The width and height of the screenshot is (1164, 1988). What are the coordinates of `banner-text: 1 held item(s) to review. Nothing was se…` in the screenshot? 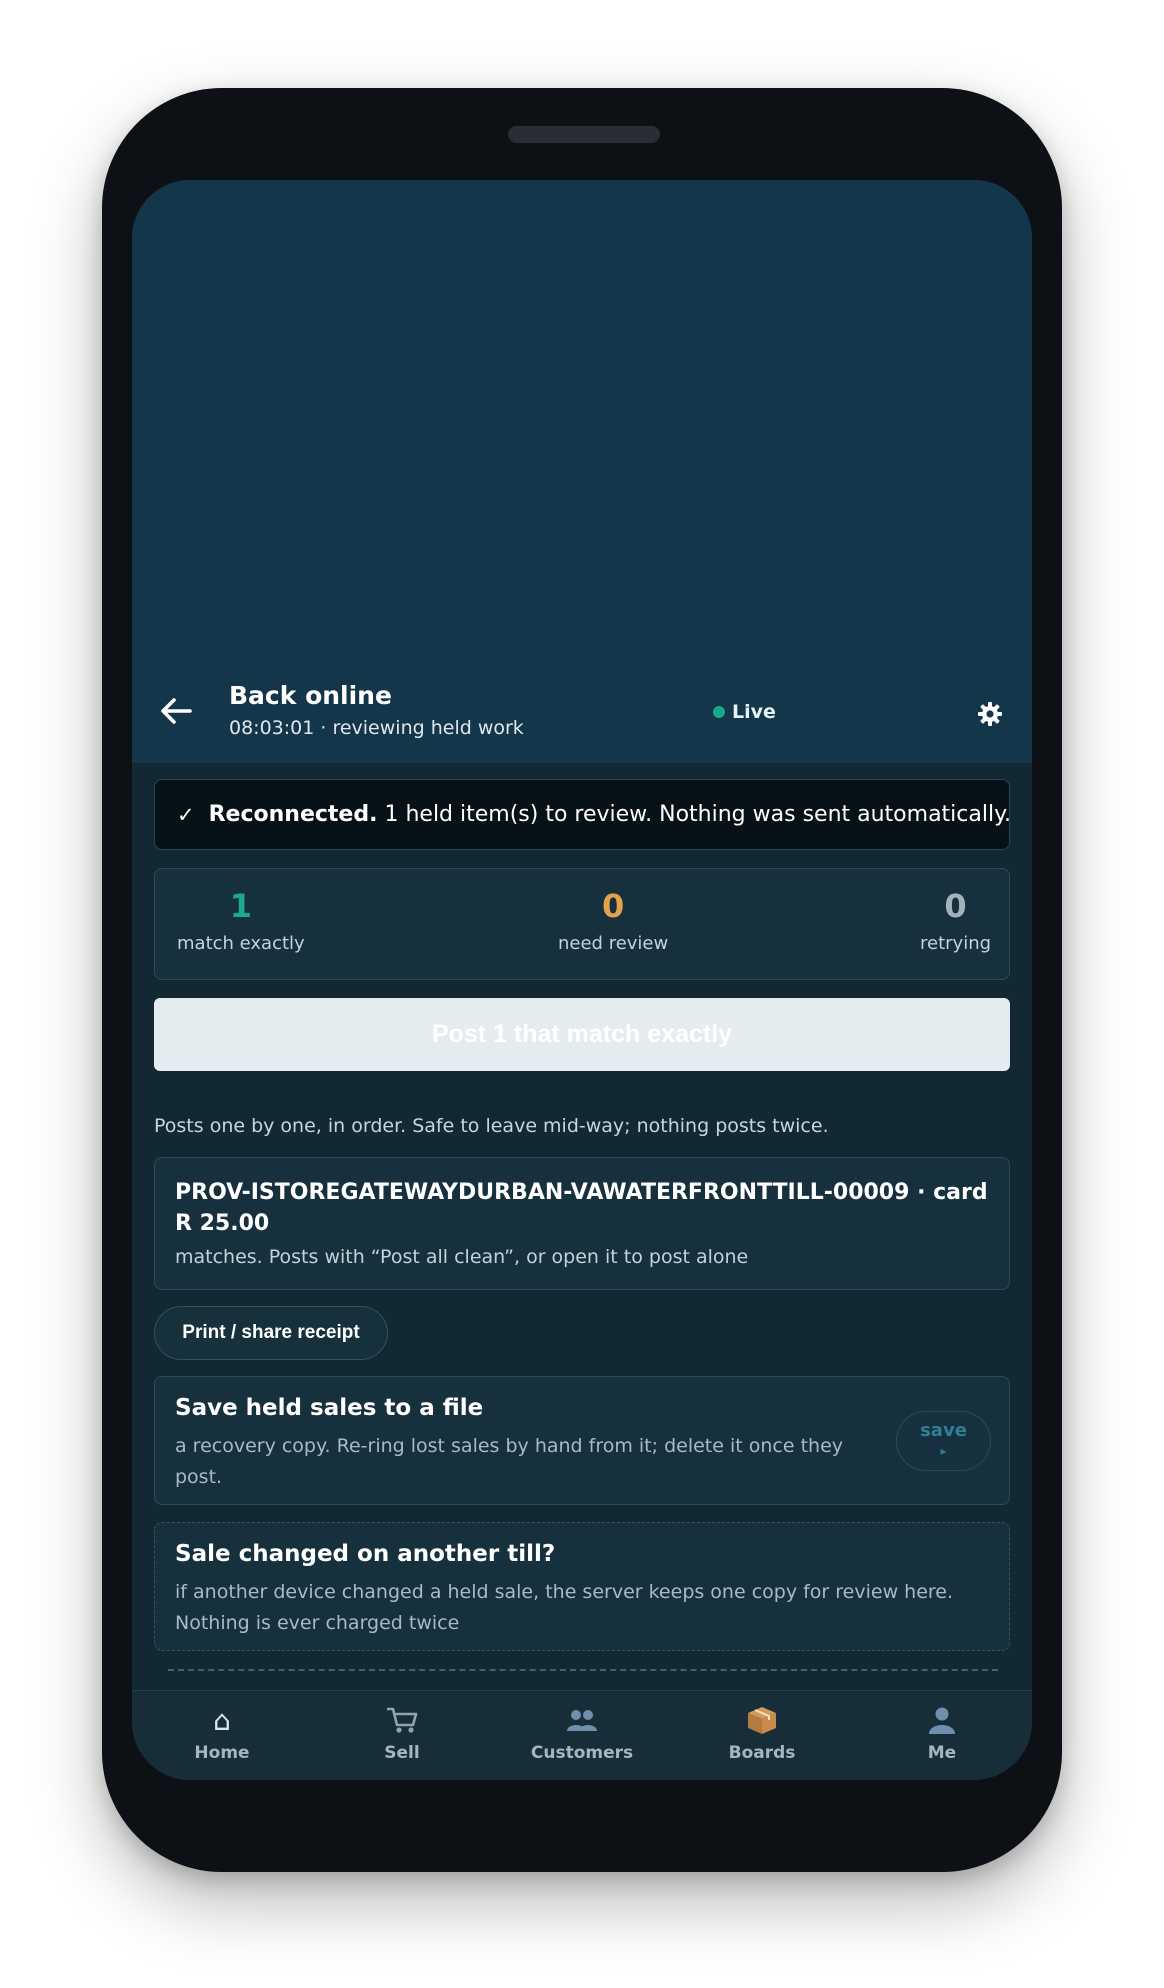 It's located at (697, 814).